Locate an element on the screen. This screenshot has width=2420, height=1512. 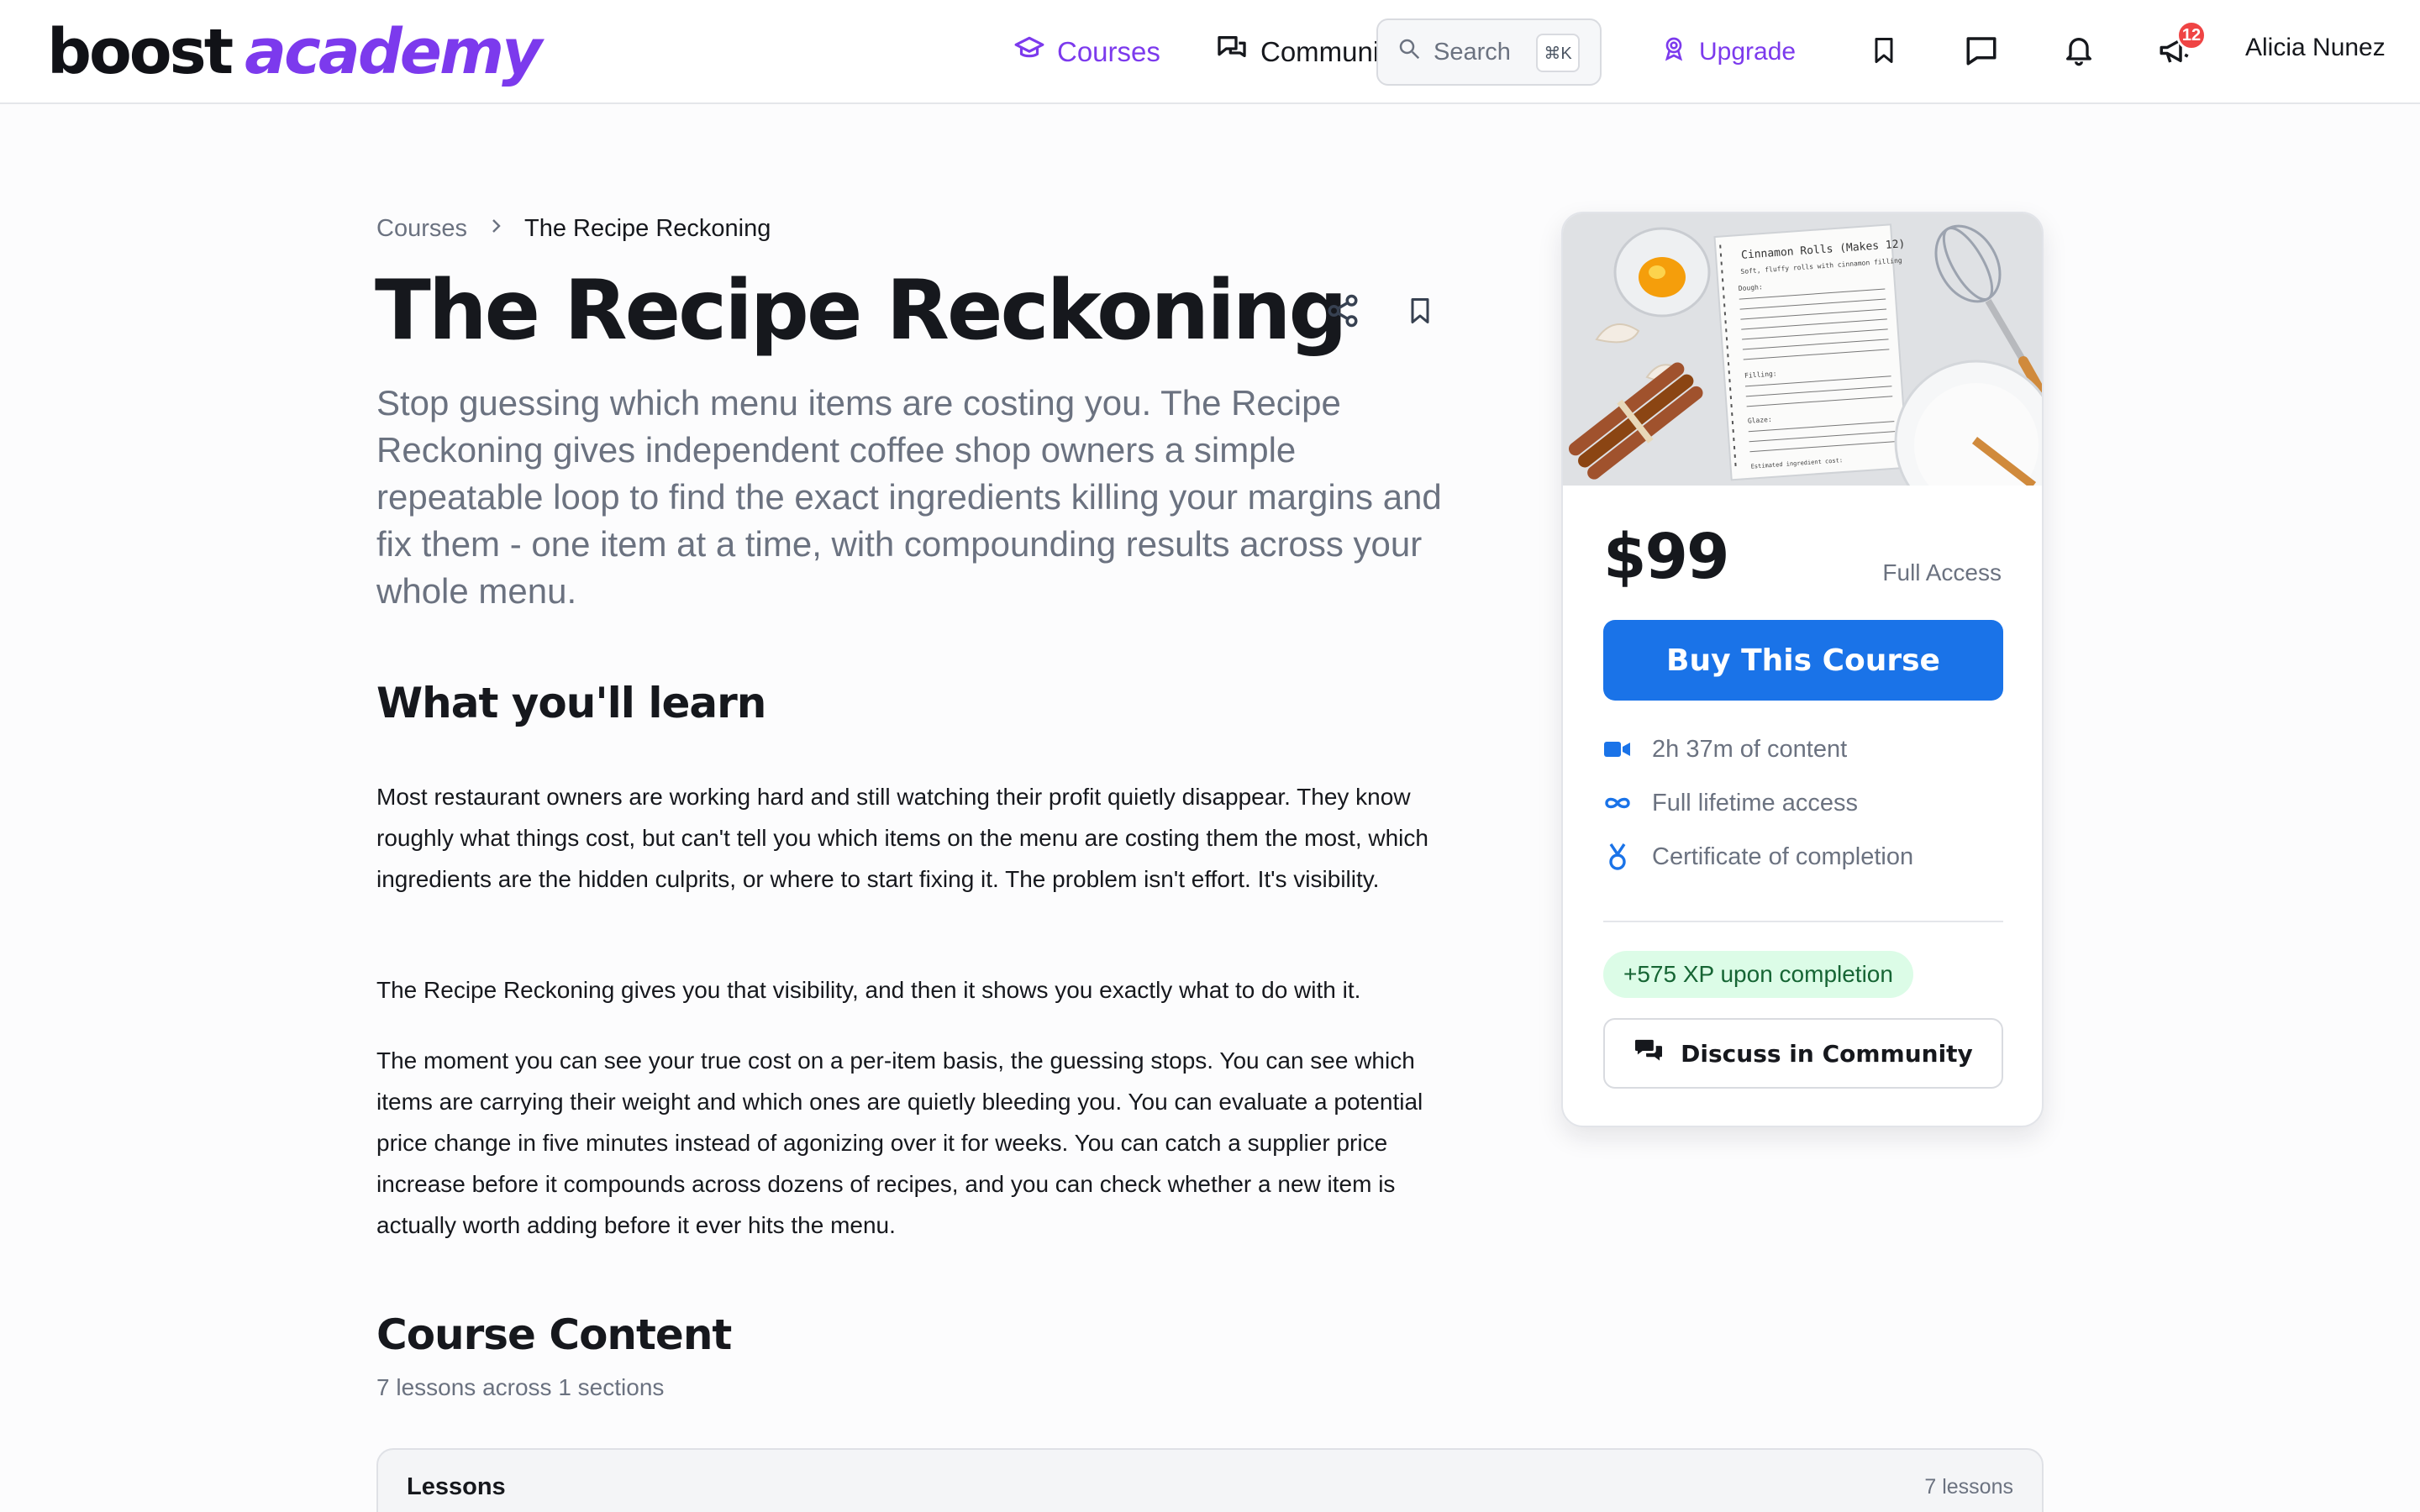
discuss-in-community-button: Discuss in Community is located at coordinates (1803, 1053).